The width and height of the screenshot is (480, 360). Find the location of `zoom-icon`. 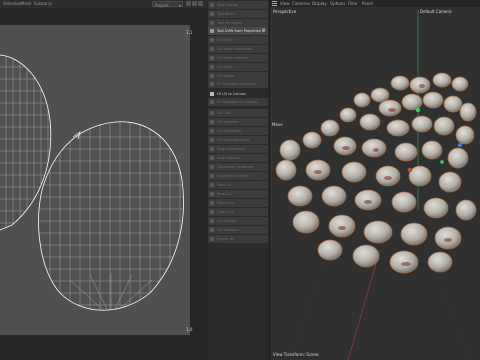

zoom-icon is located at coordinates (194, 3).